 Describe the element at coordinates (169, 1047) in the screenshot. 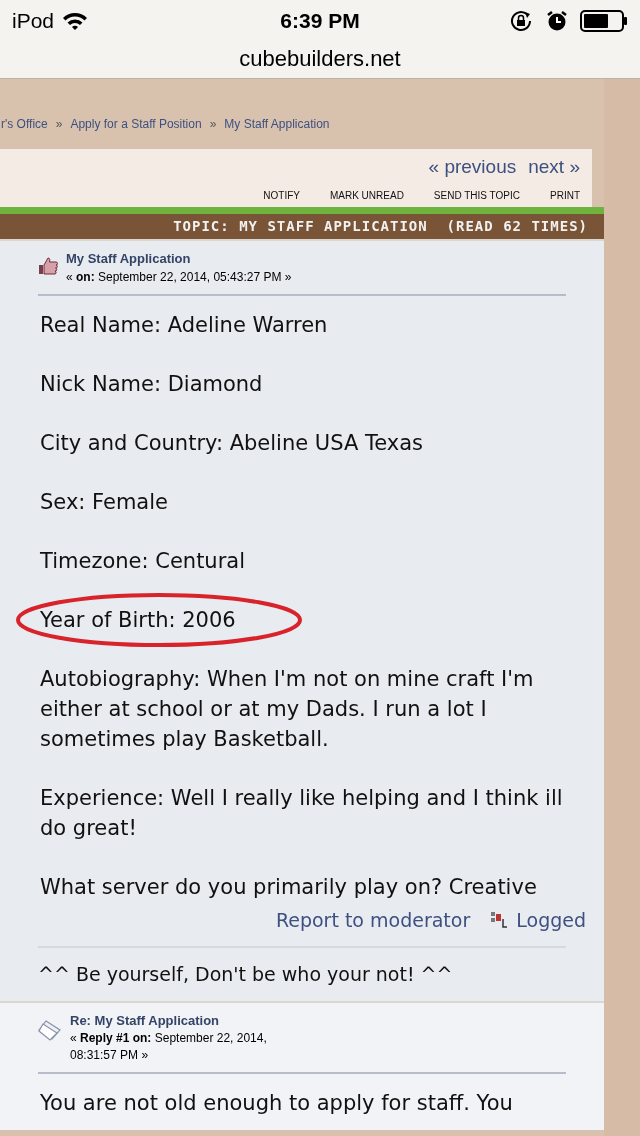

I see `post-date: « Reply #1 on: September 22, 2014, 08:31:57 PM »` at that location.